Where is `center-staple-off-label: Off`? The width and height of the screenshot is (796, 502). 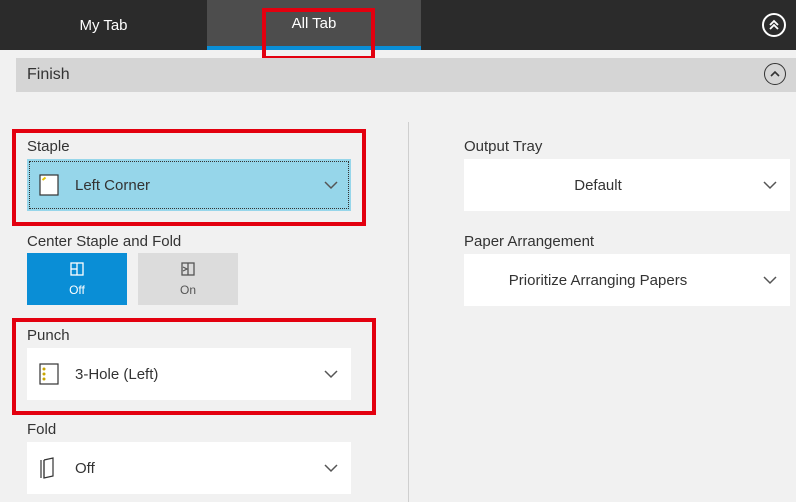 center-staple-off-label: Off is located at coordinates (77, 290).